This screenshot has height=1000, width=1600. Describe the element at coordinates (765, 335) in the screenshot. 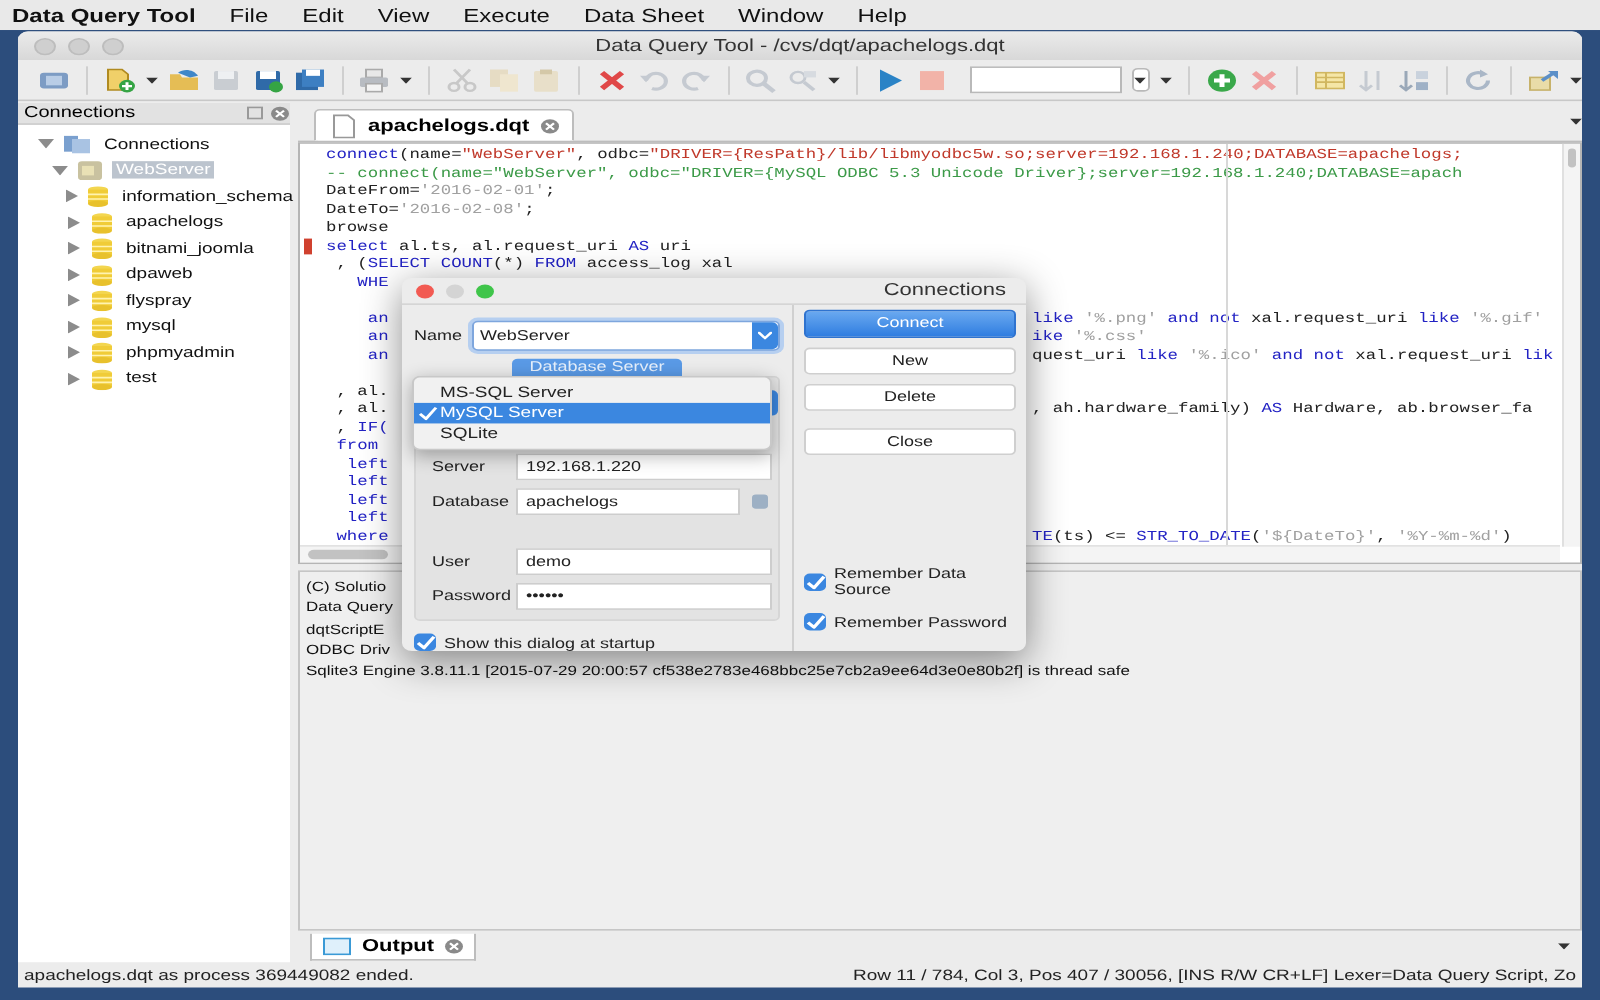

I see `chevron-down-icon` at that location.